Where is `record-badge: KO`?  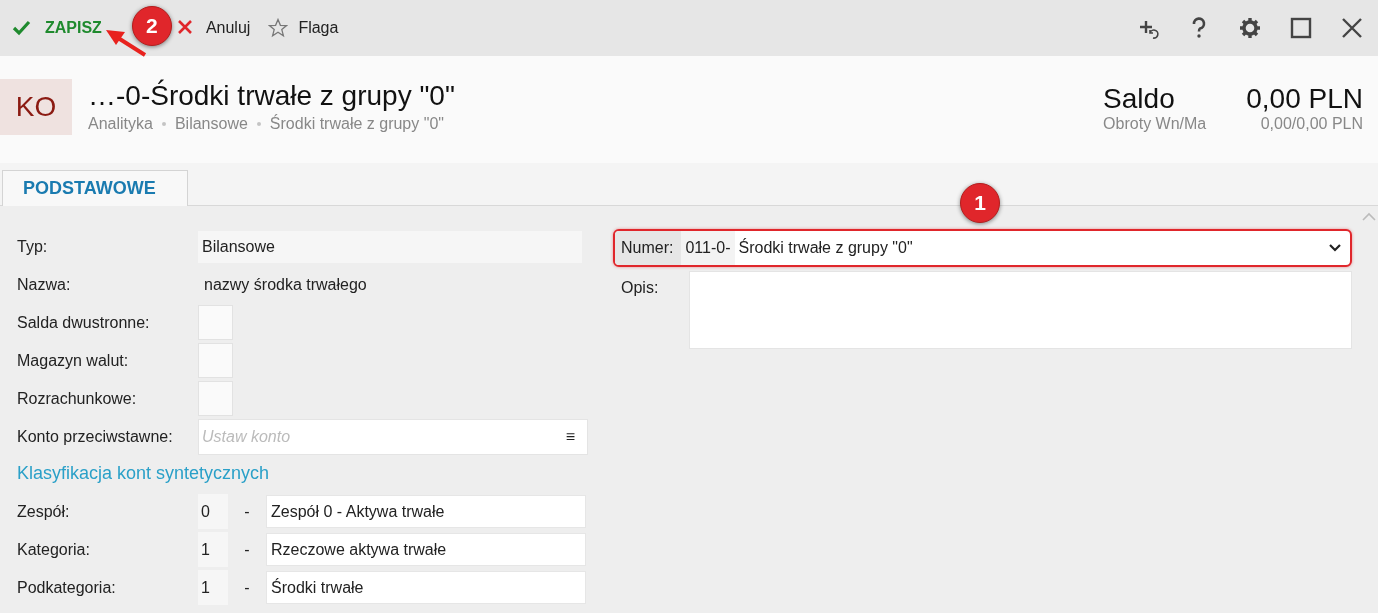
record-badge: KO is located at coordinates (36, 107).